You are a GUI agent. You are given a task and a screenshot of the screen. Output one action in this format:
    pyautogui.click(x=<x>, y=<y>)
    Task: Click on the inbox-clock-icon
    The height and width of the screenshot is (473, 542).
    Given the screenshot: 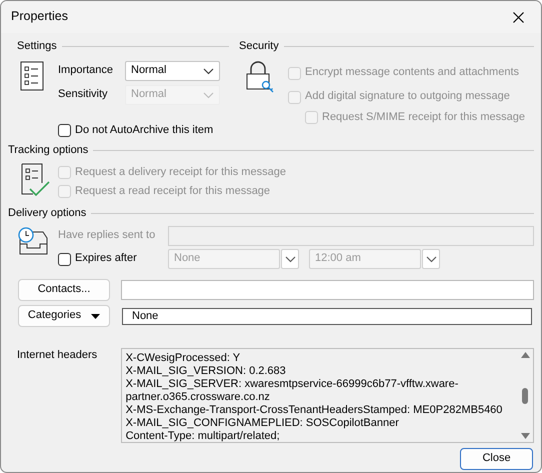 What is the action you would take?
    pyautogui.click(x=33, y=241)
    